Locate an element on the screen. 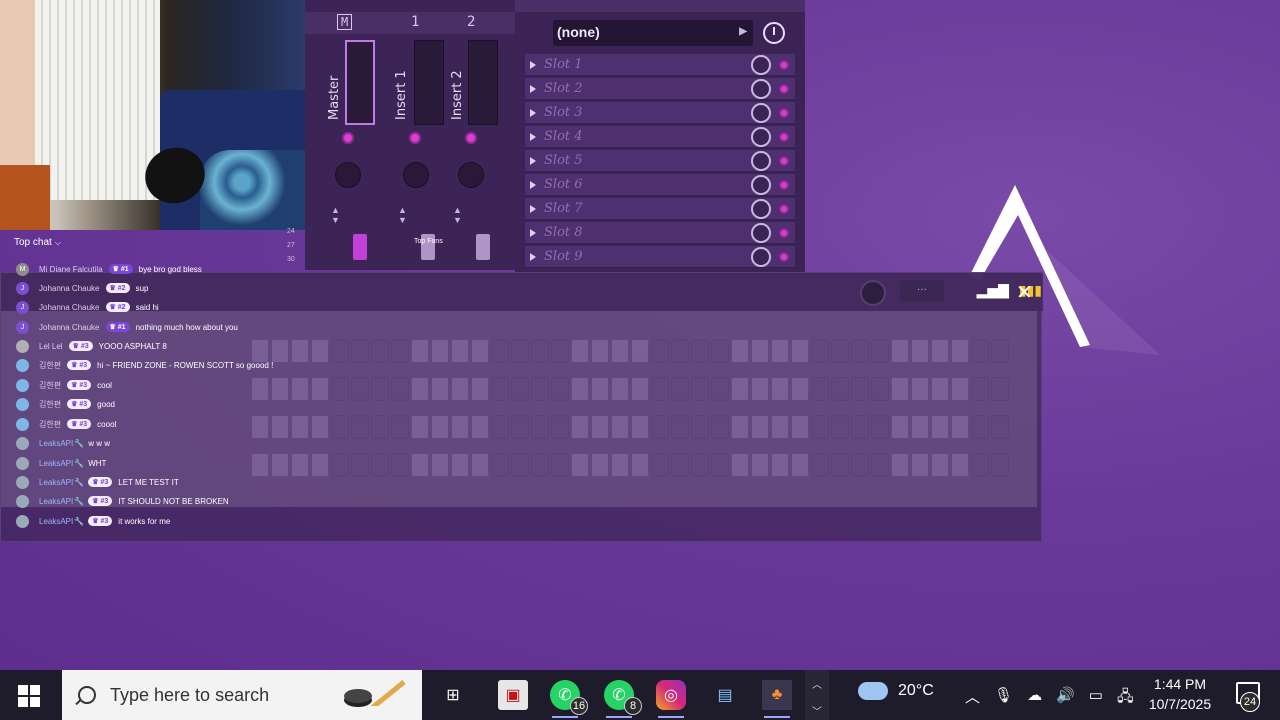 The height and width of the screenshot is (720, 1280). effect-slot: Slot 3 is located at coordinates (660, 113).